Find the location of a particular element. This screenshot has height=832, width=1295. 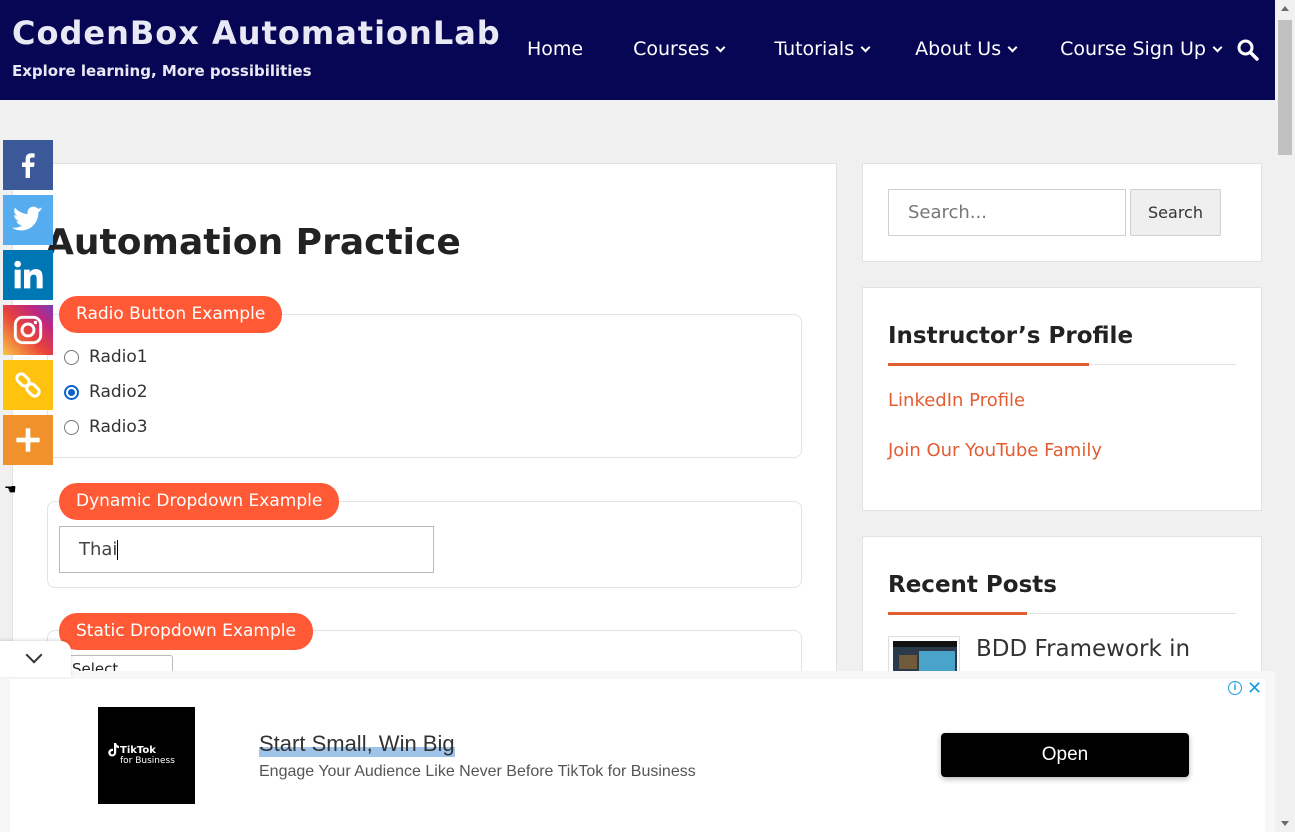

search-icon is located at coordinates (1248, 52).